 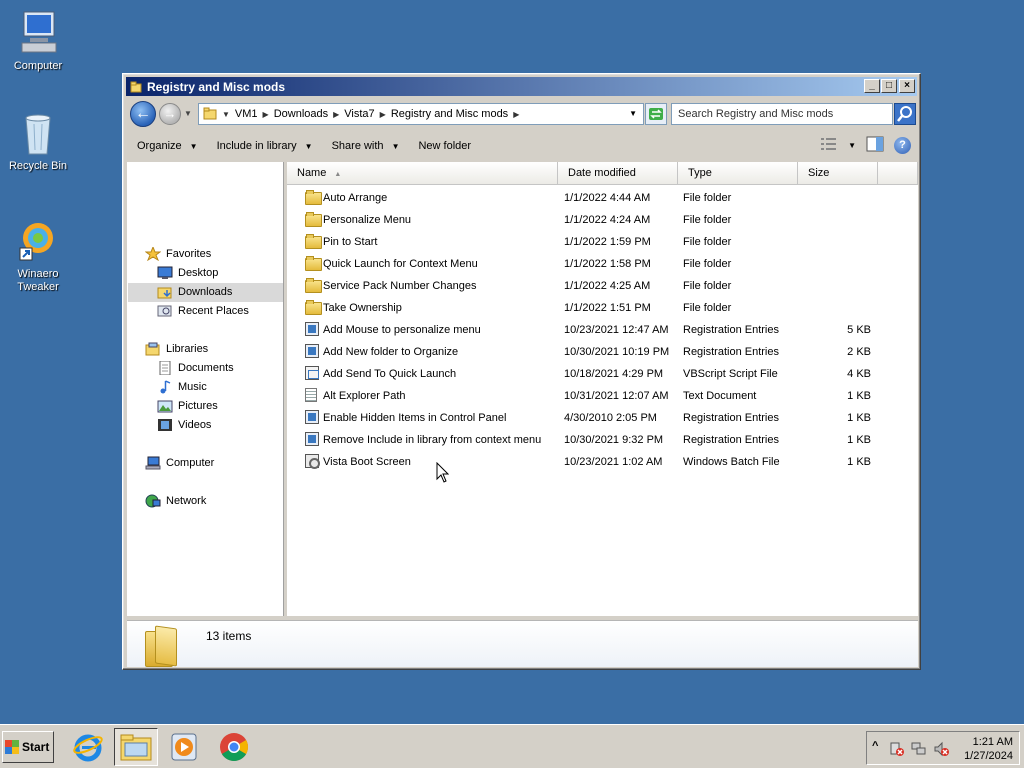 What do you see at coordinates (838, 173) in the screenshot?
I see `column-header-size: Size` at bounding box center [838, 173].